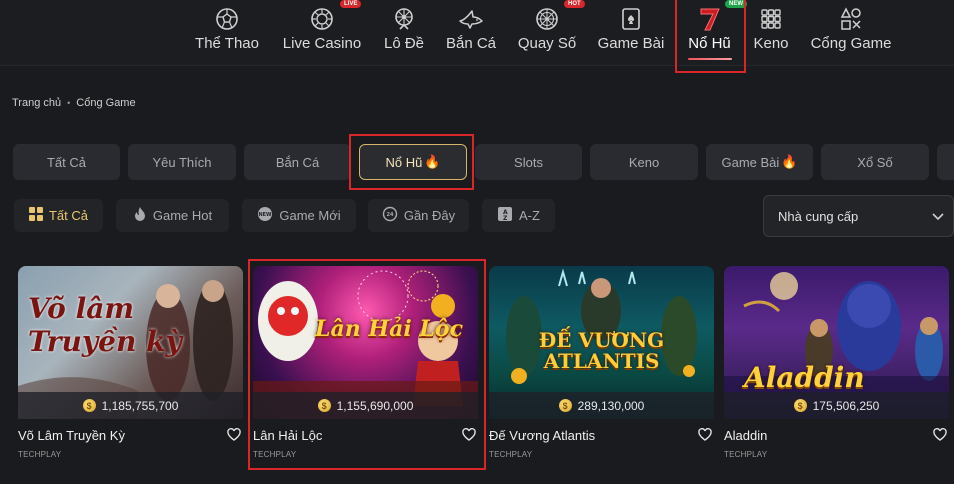 The width and height of the screenshot is (954, 484). Describe the element at coordinates (601, 405) in the screenshot. I see `jackpot-bar: $ 289,130,000` at that location.